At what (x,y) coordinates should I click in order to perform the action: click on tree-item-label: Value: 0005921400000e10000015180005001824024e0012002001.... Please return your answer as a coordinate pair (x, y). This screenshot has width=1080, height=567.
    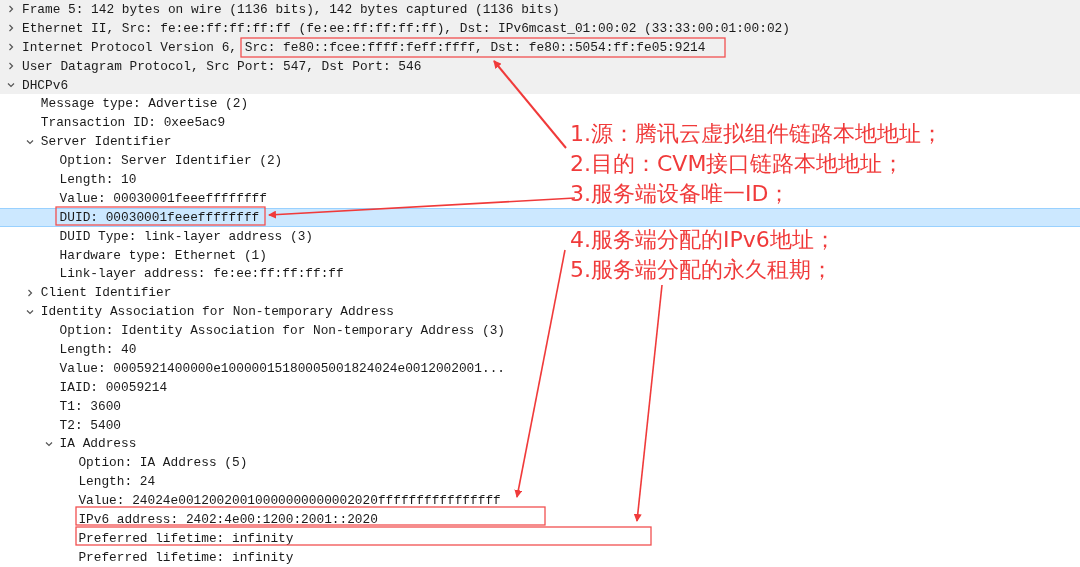
    Looking at the image, I should click on (282, 368).